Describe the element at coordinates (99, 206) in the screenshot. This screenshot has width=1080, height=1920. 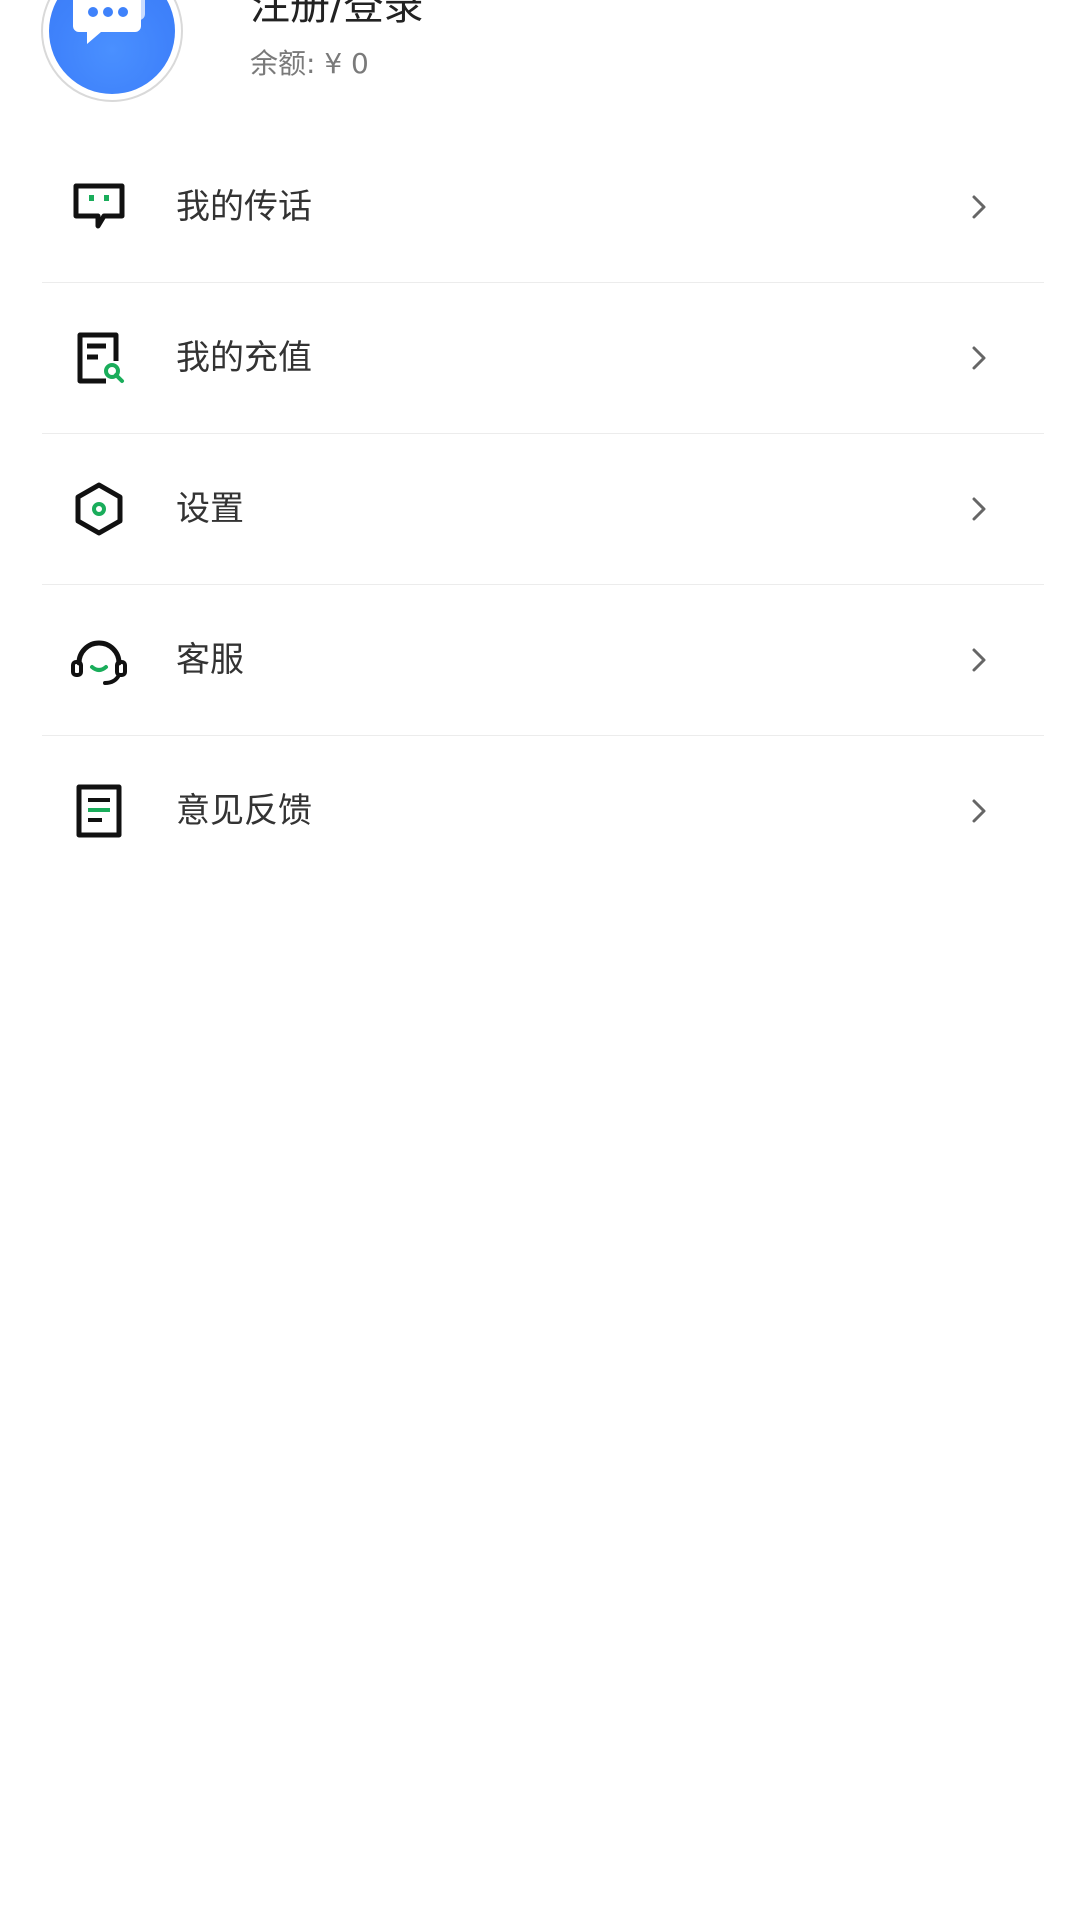
I see `message-square-icon` at that location.